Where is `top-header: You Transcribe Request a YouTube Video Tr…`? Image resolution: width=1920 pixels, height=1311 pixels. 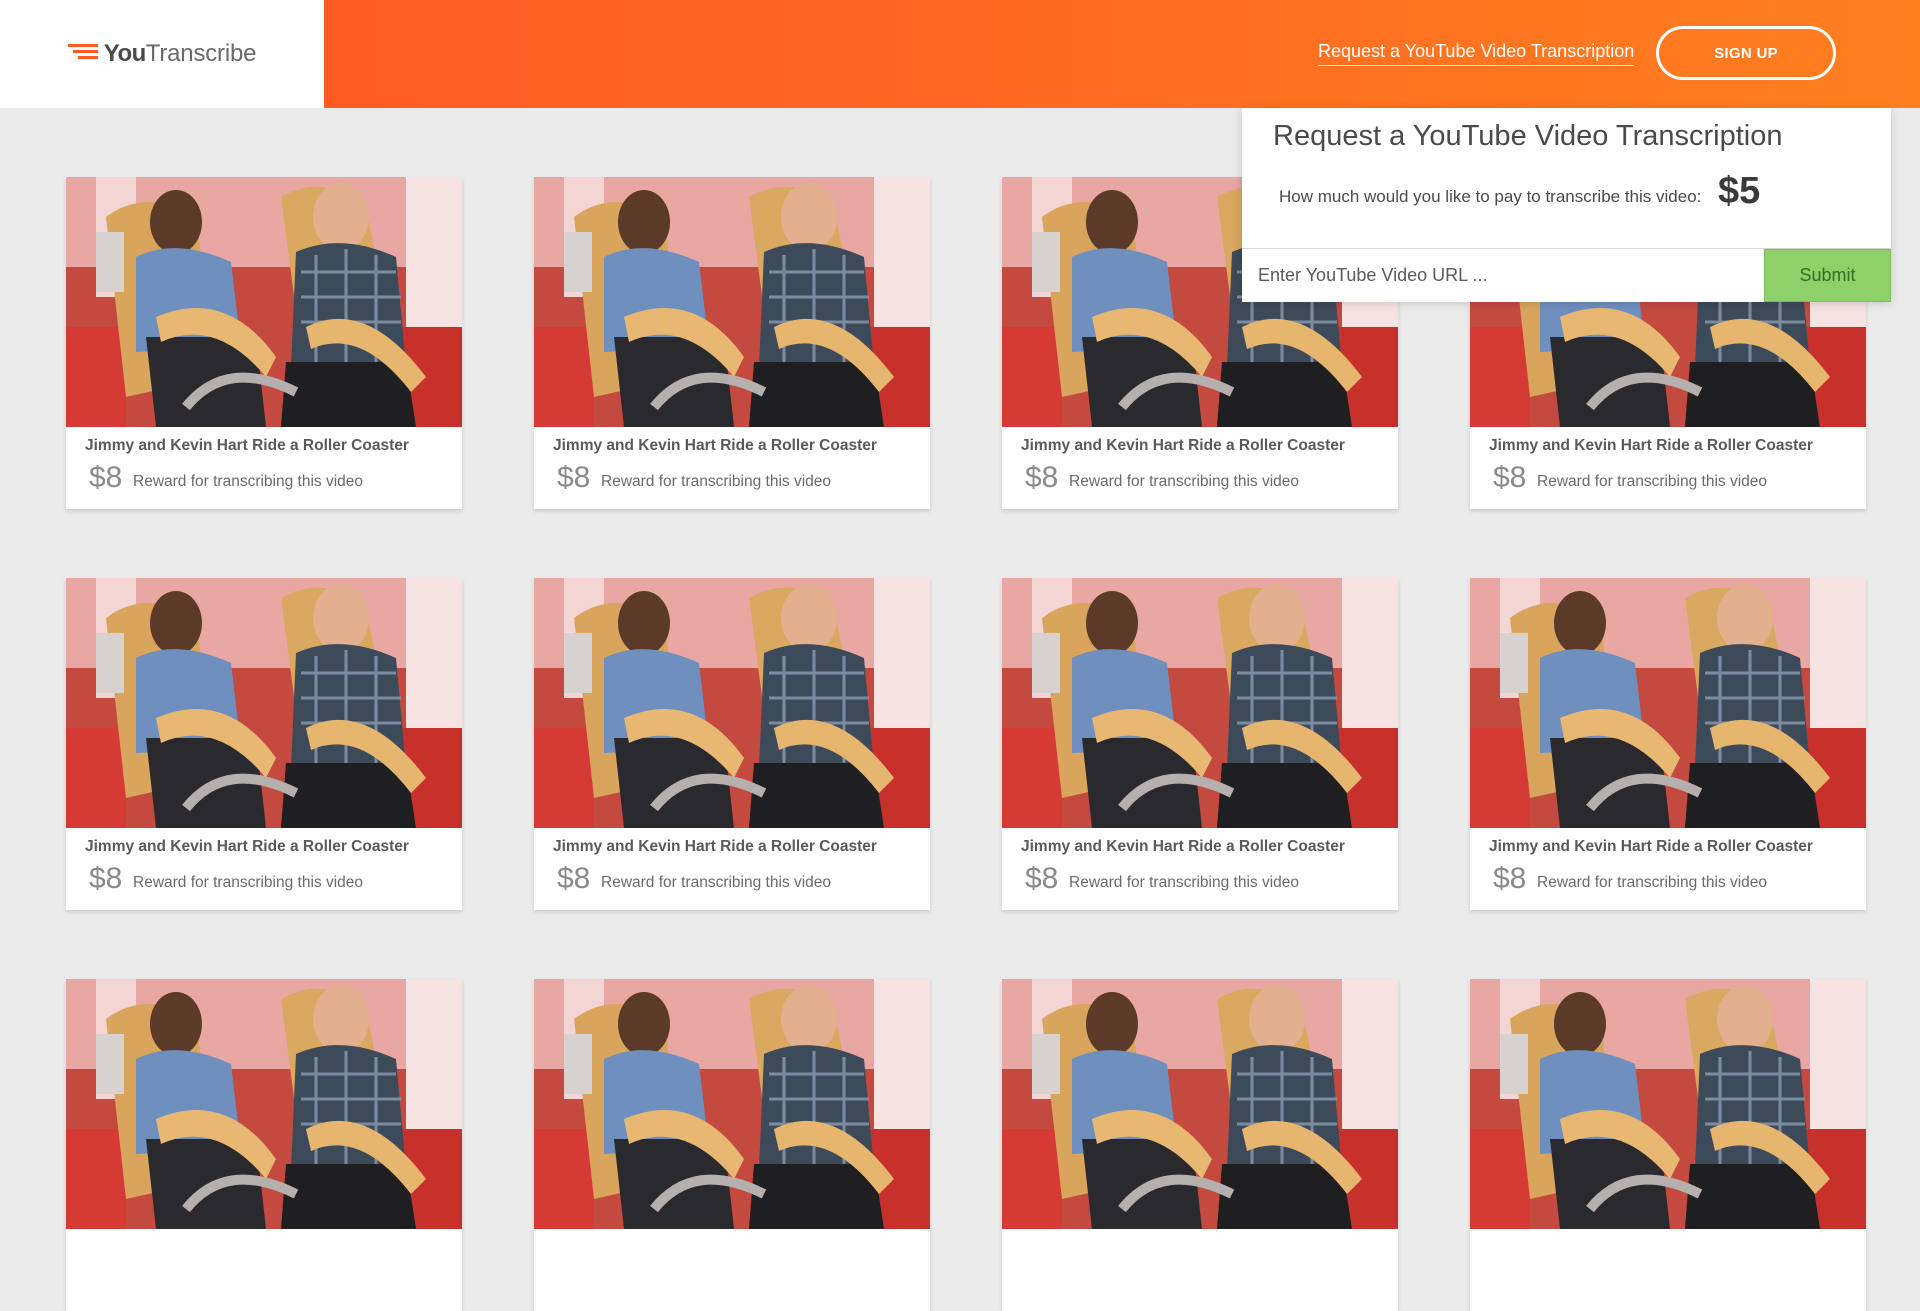 top-header: You Transcribe Request a YouTube Video Tr… is located at coordinates (960, 54).